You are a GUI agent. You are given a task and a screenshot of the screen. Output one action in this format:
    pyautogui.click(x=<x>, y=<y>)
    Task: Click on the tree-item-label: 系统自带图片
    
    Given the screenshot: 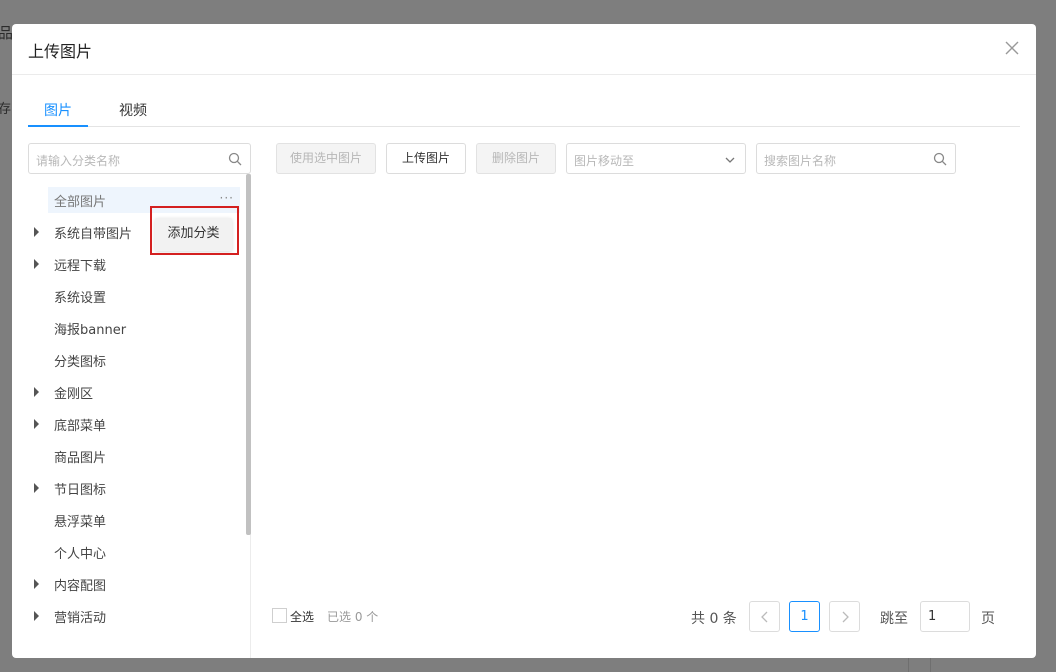 What is the action you would take?
    pyautogui.click(x=93, y=234)
    